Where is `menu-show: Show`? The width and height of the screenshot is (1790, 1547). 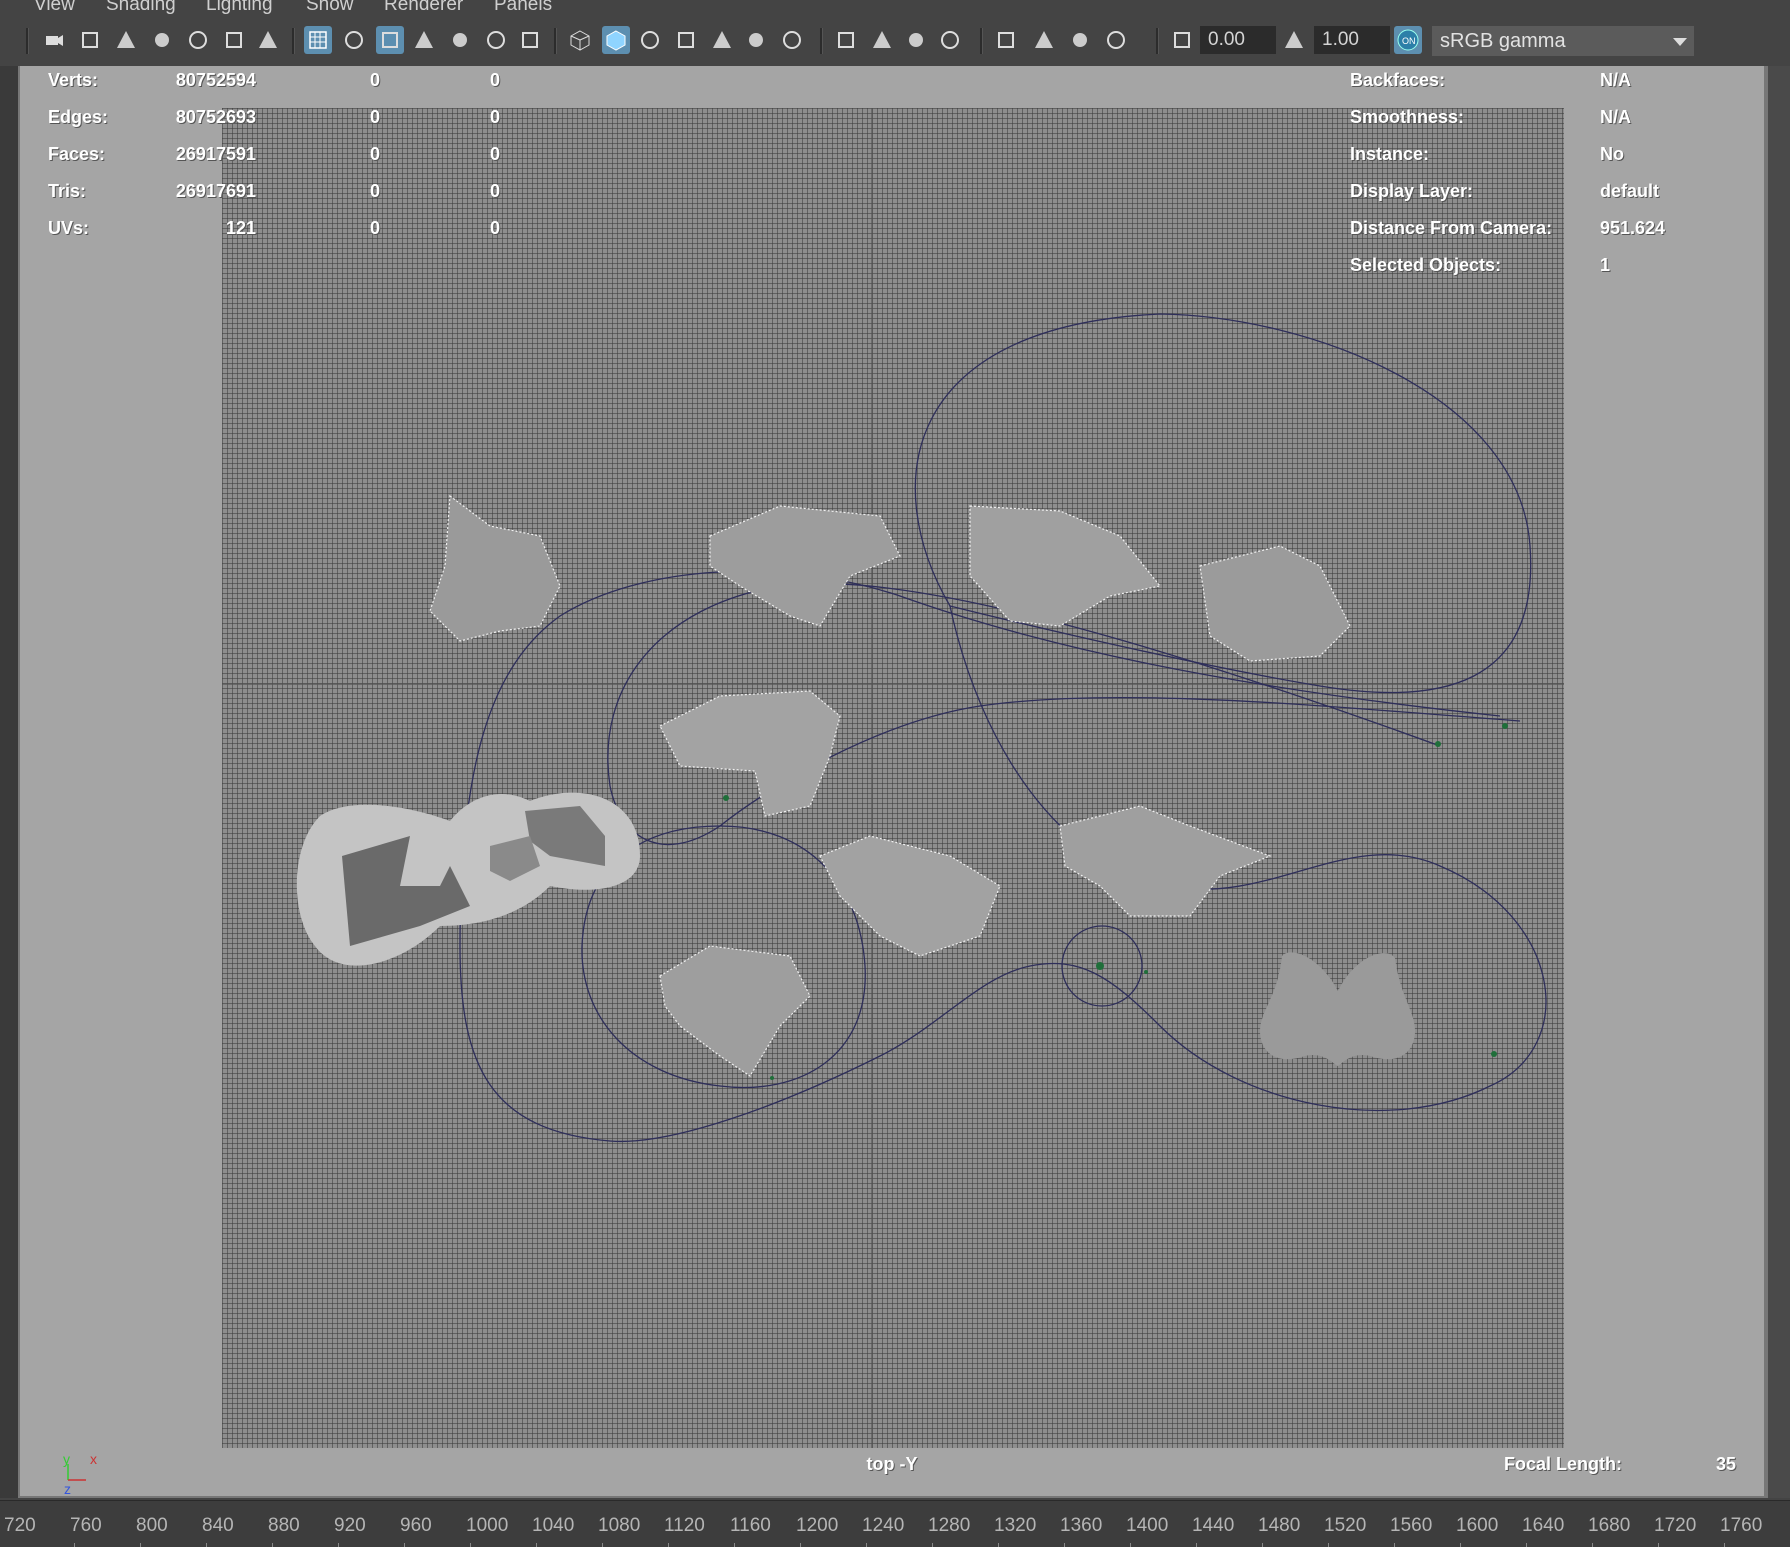
menu-show: Show is located at coordinates (330, 7).